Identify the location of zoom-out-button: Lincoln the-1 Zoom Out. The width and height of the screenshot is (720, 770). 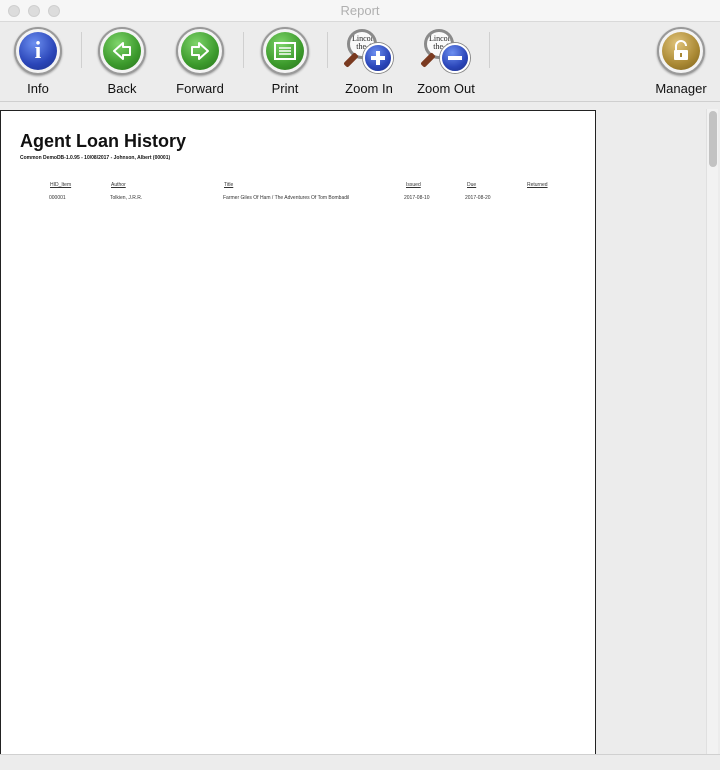
(446, 62).